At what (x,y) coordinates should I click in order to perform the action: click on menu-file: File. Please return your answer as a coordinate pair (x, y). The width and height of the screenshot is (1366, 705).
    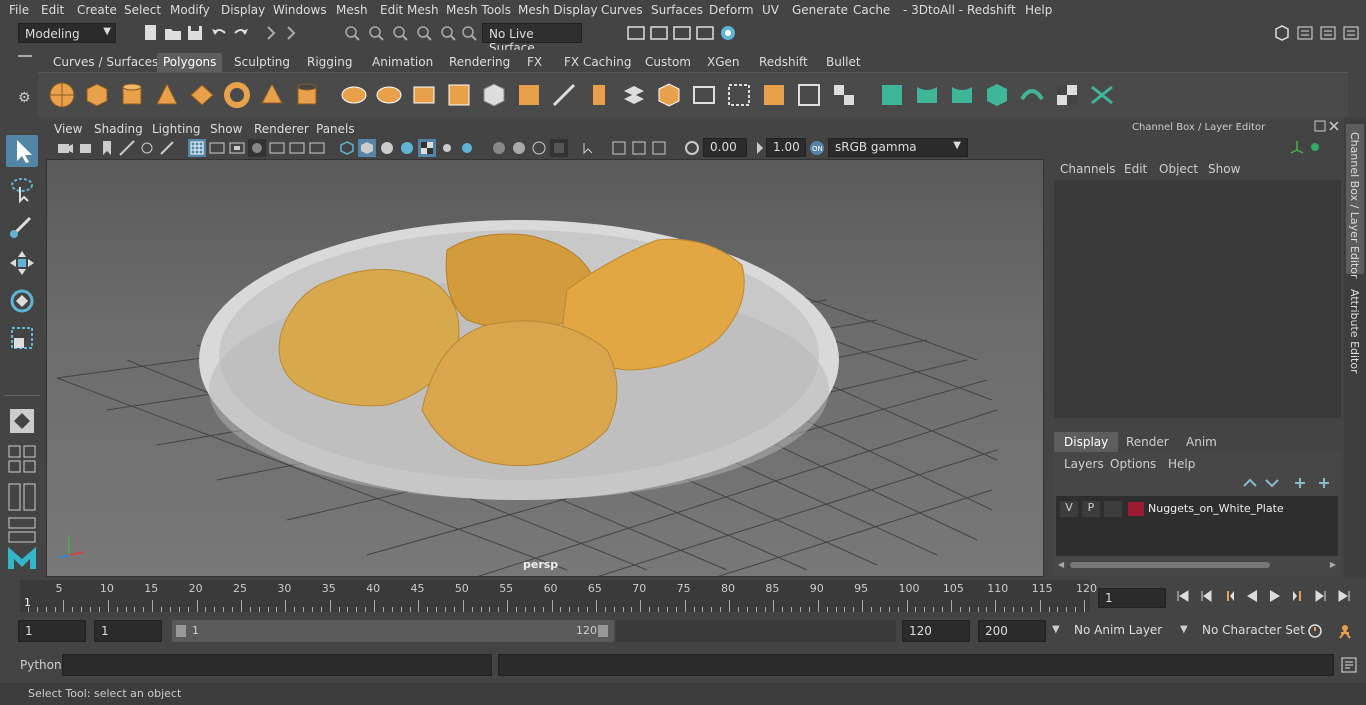
    Looking at the image, I should click on (19, 10).